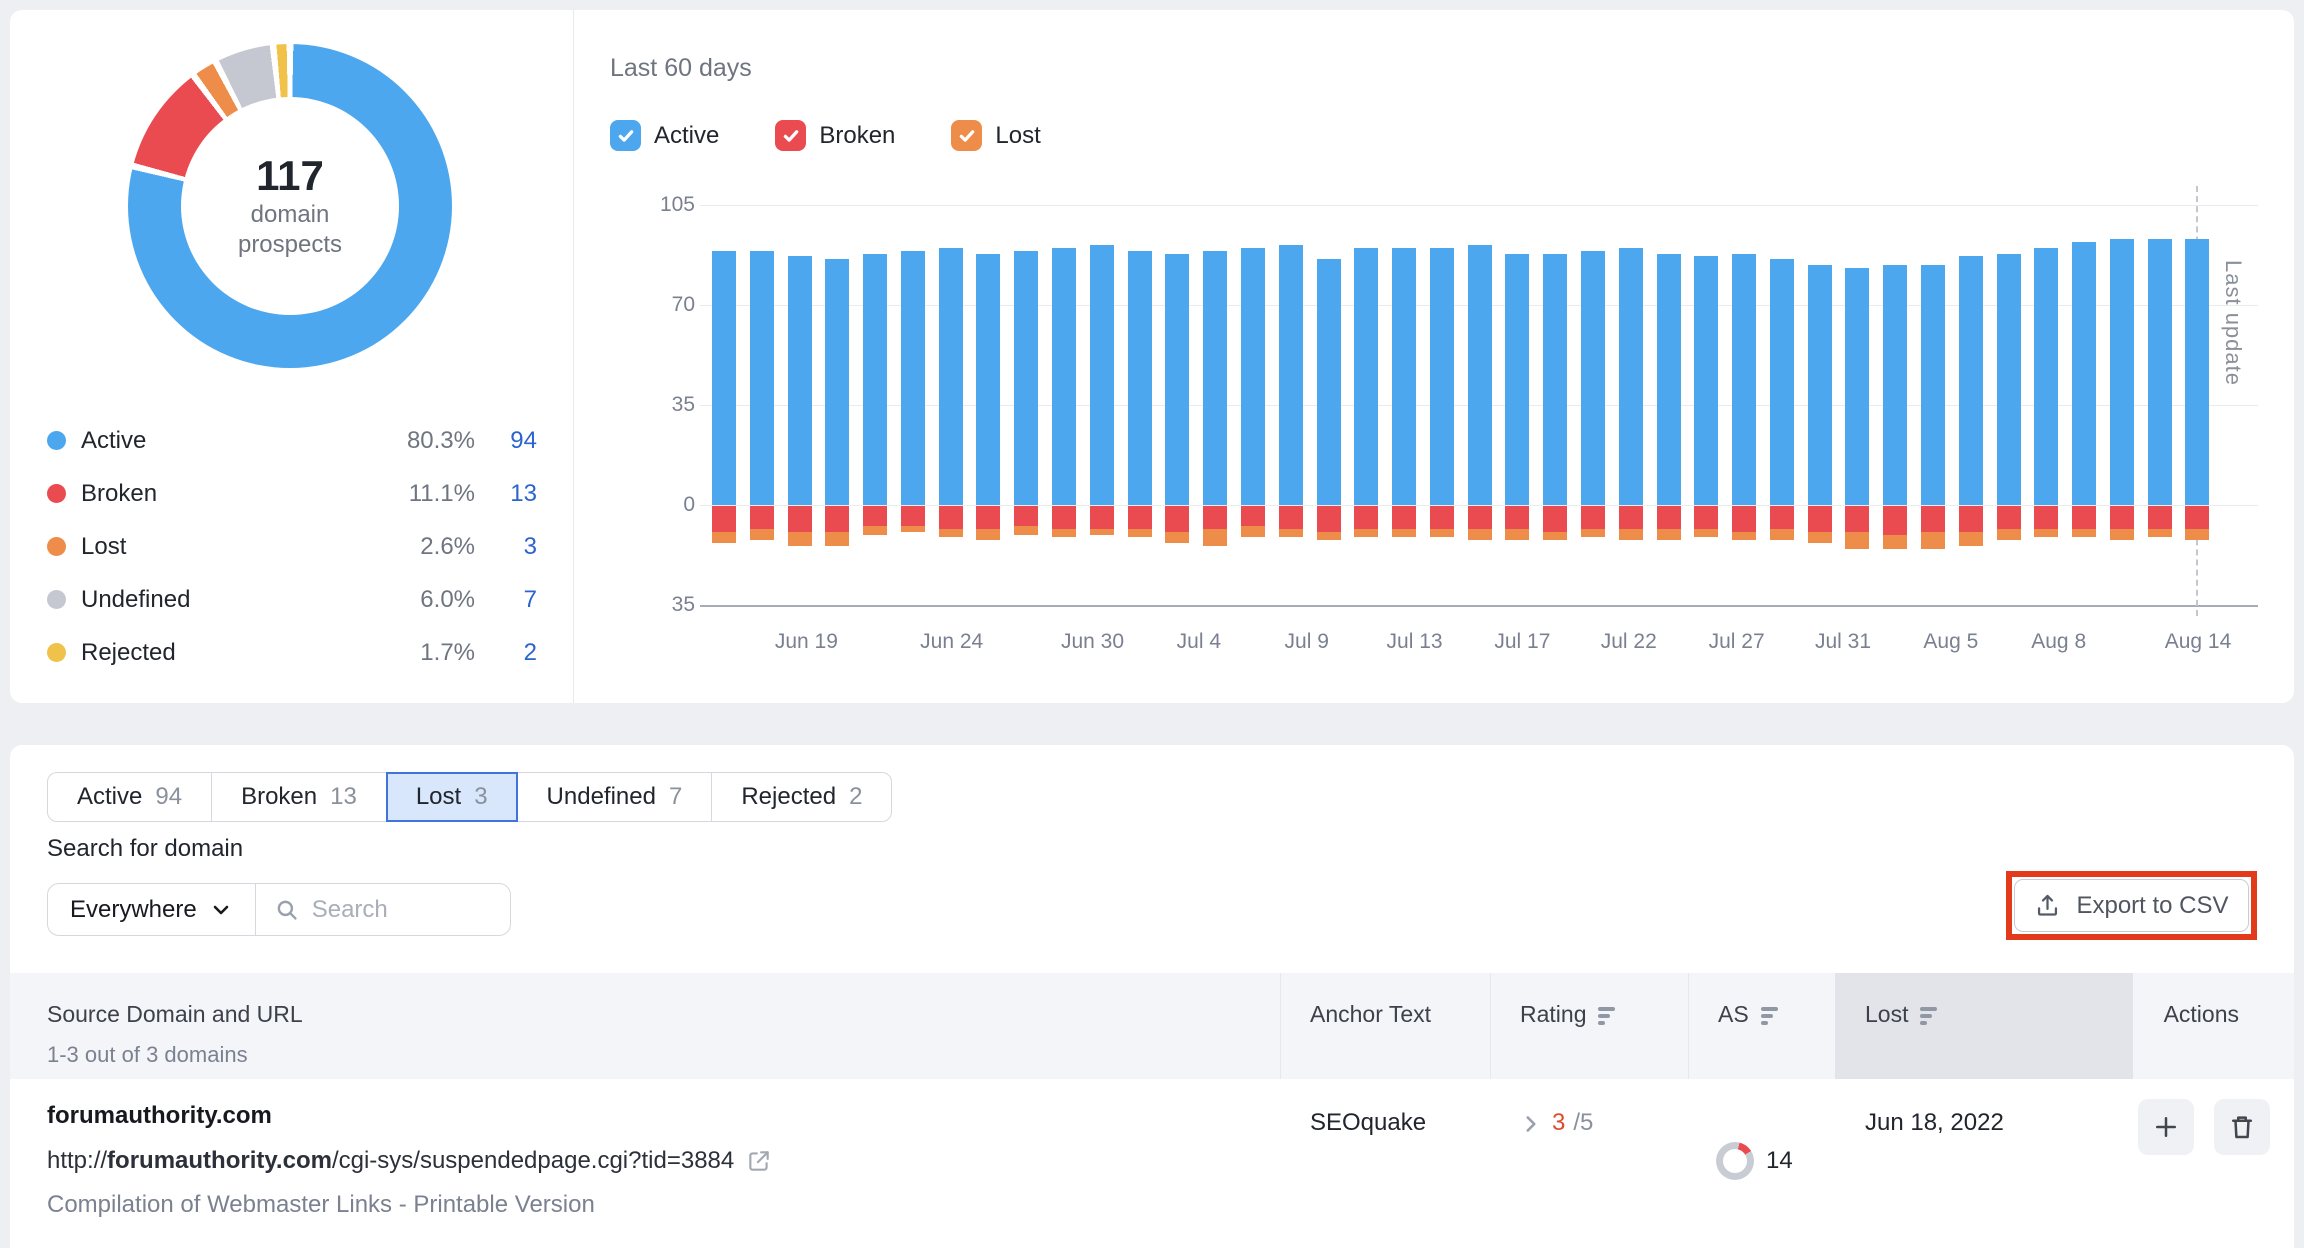 The height and width of the screenshot is (1248, 2304). Describe the element at coordinates (1761, 1149) in the screenshot. I see `authority-score-cell: 14` at that location.